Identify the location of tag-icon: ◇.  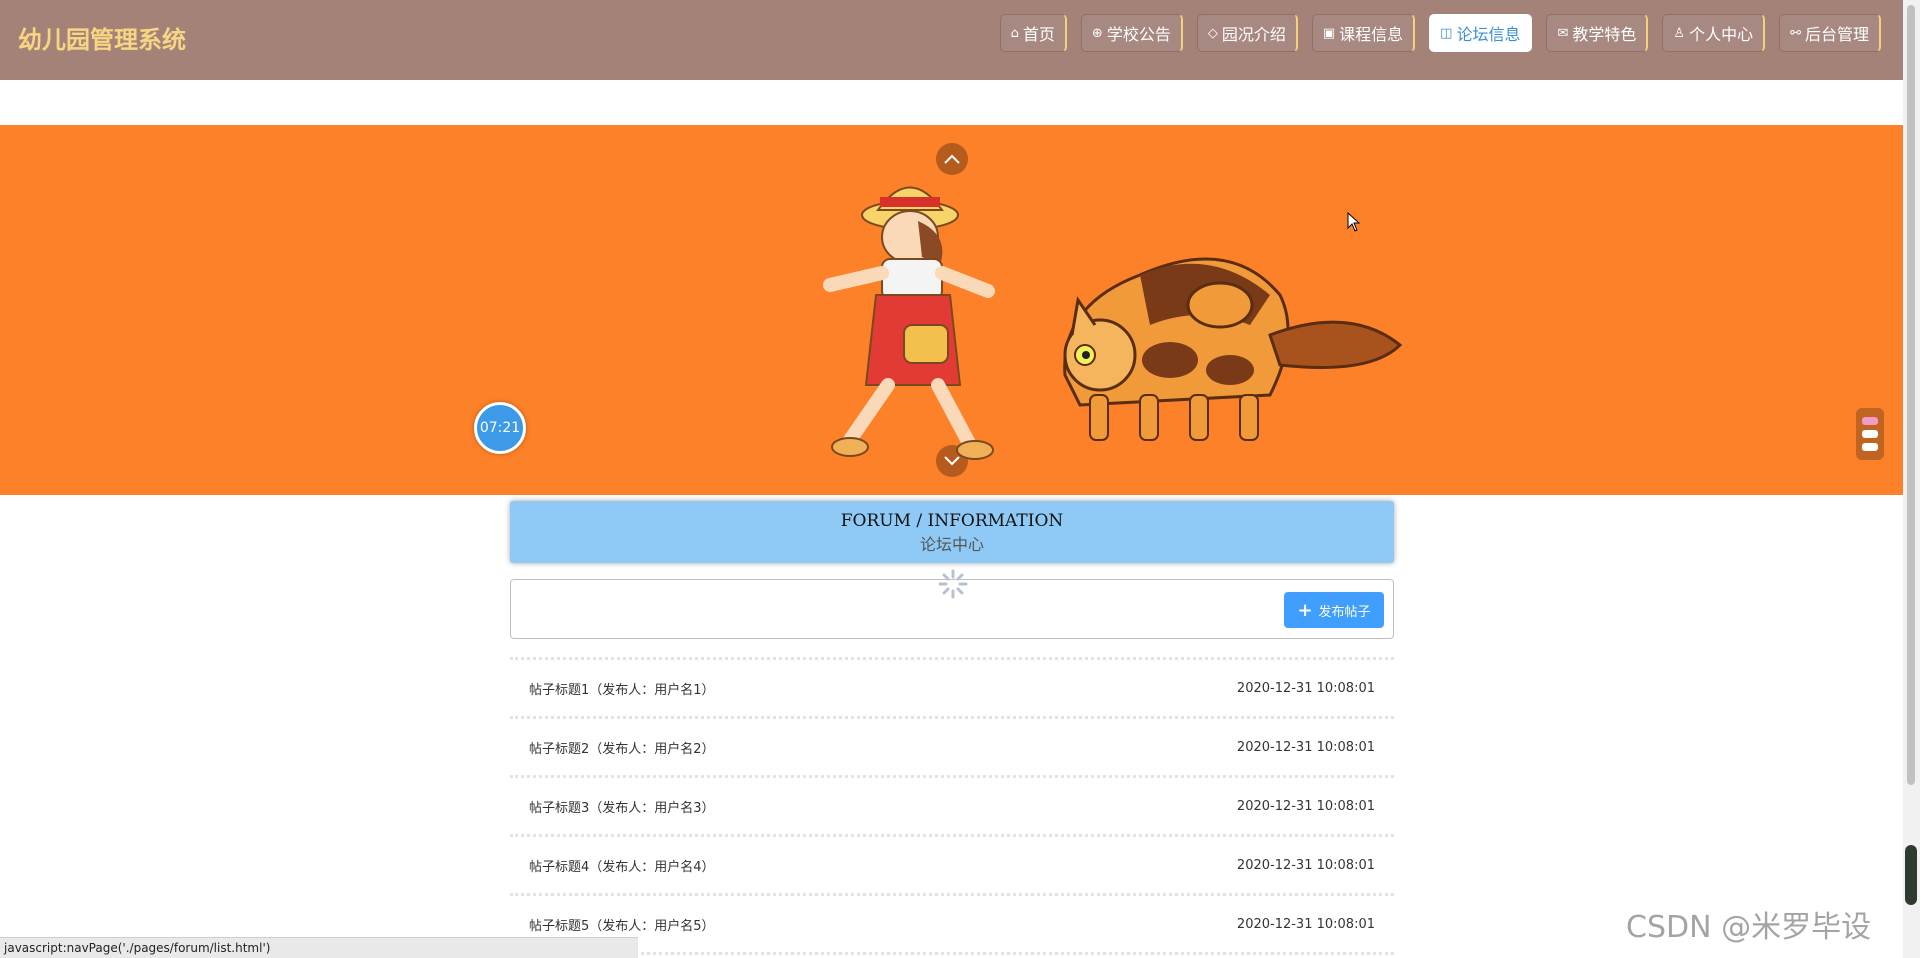
(1212, 33).